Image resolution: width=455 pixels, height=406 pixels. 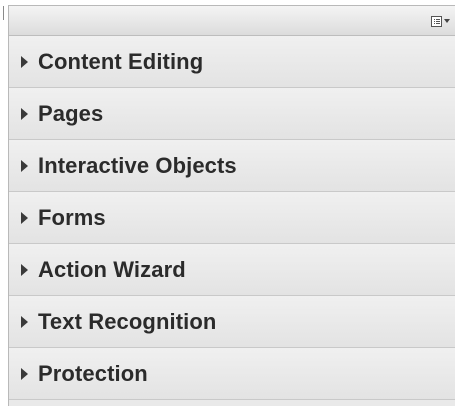 I want to click on chevron-down-icon, so click(x=447, y=21).